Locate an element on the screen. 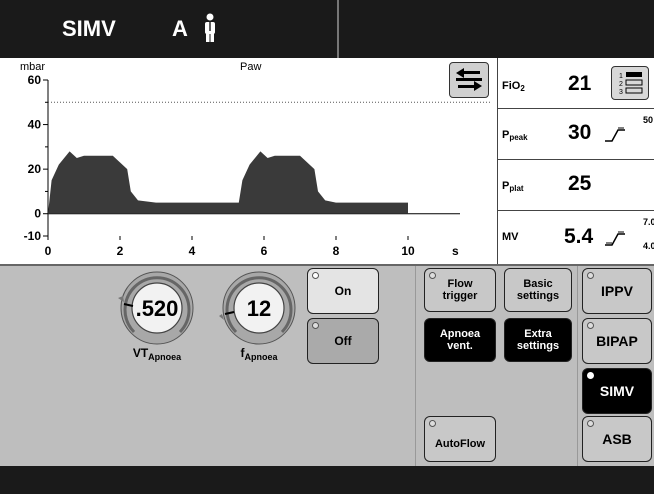 This screenshot has width=654, height=494. vt-apnoea-knob: .520 is located at coordinates (157, 309).